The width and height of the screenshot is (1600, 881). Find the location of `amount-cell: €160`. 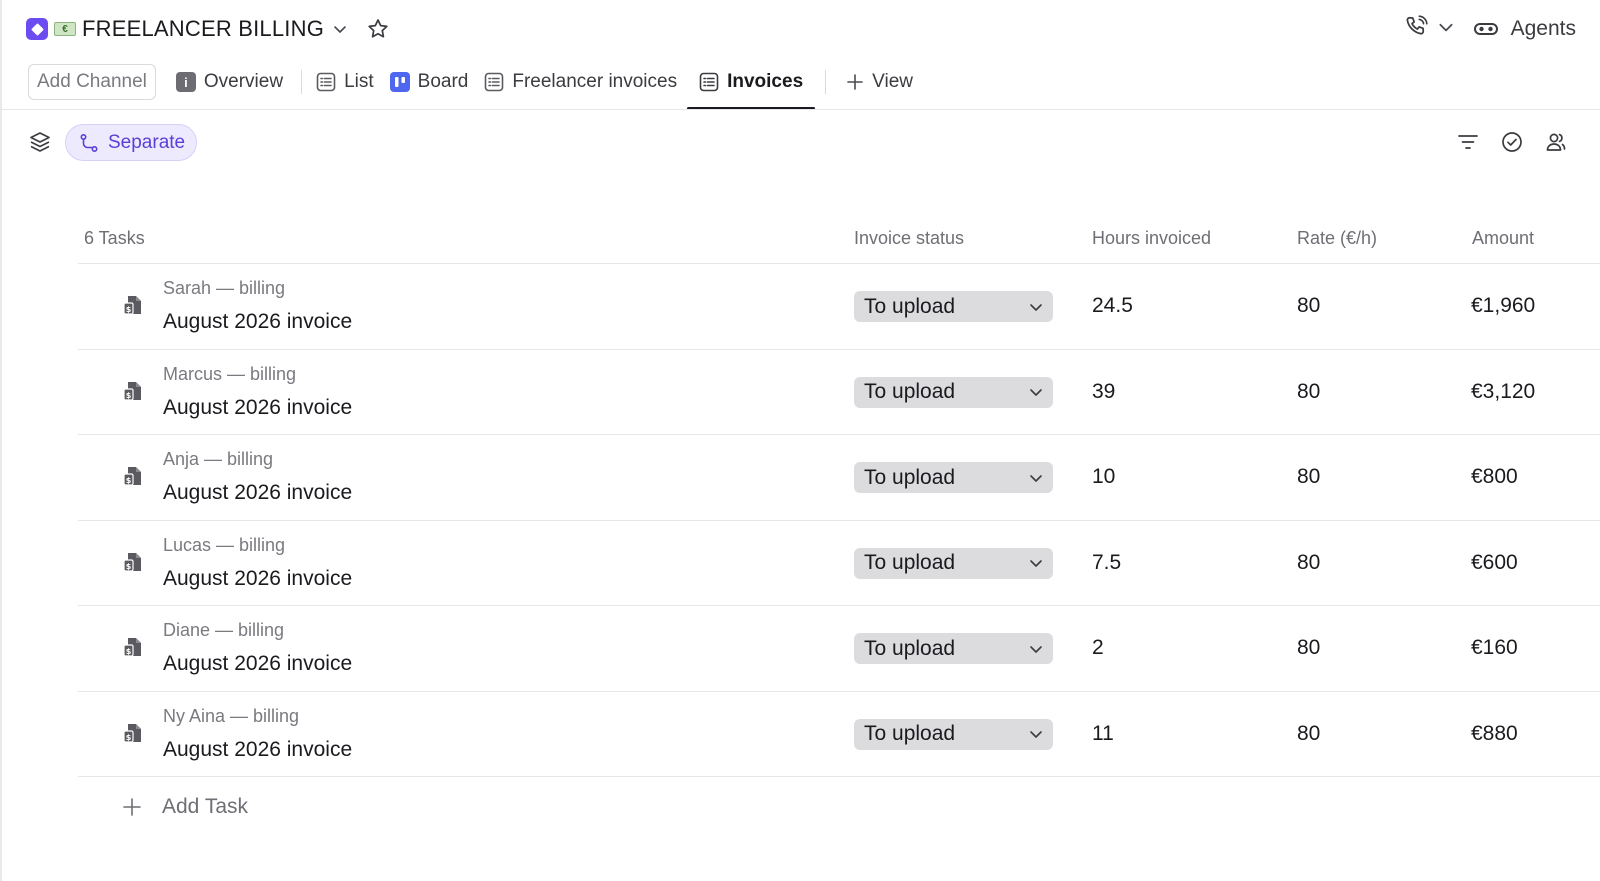

amount-cell: €160 is located at coordinates (1494, 648).